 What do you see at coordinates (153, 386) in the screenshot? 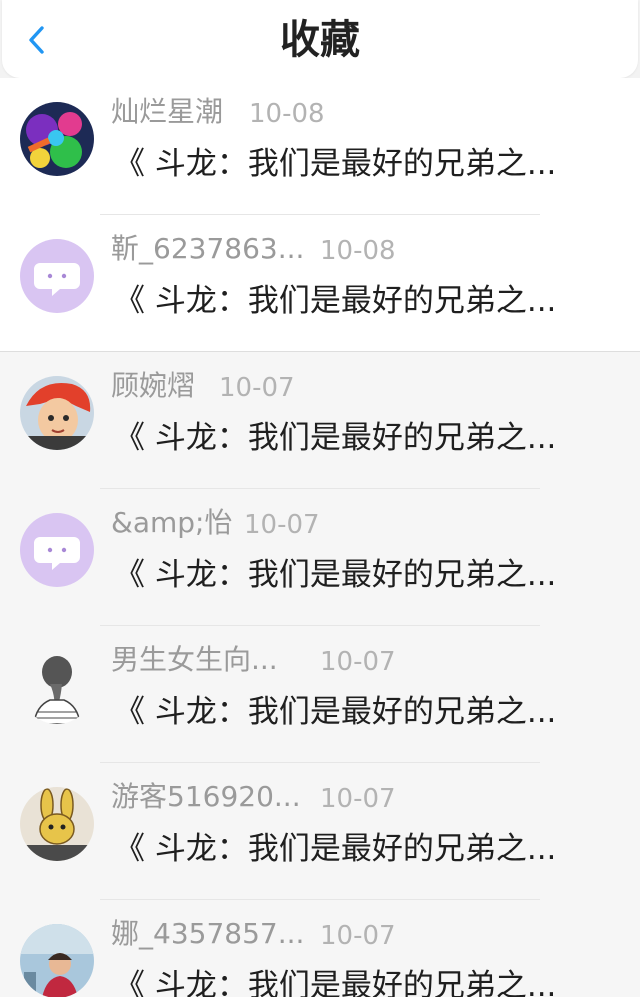
I see `user-name: 顾婉熠` at bounding box center [153, 386].